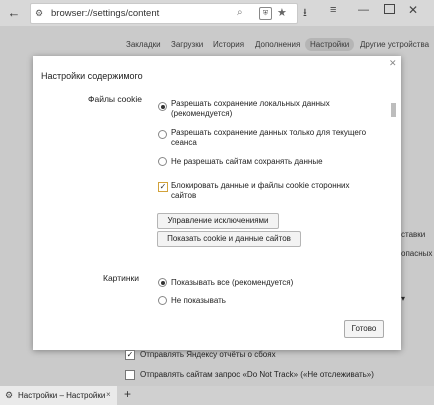  I want to click on close-window-icon: ✕, so click(413, 10).